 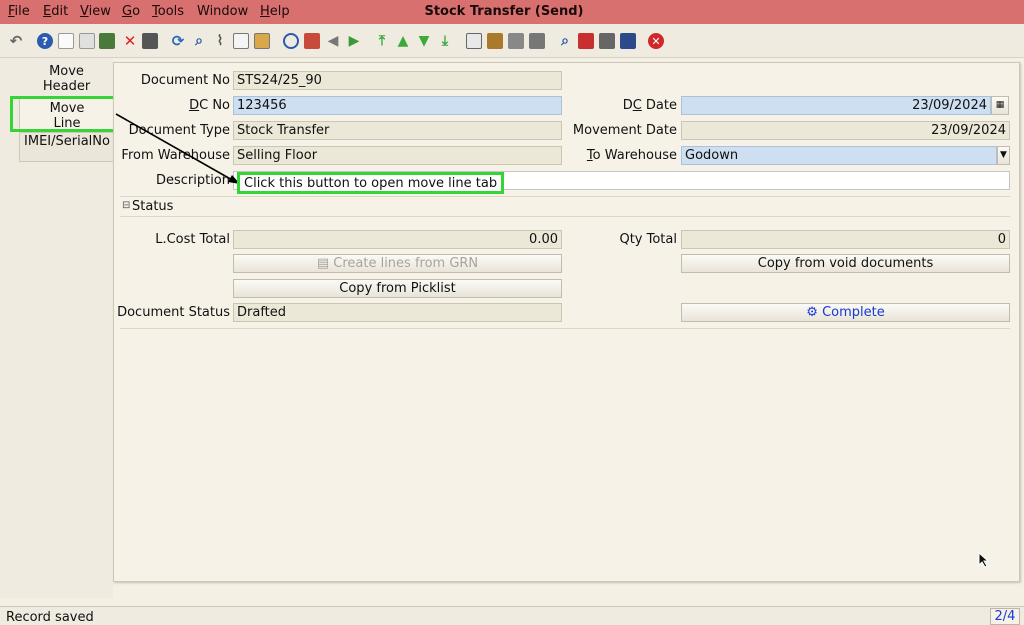 What do you see at coordinates (371, 183) in the screenshot?
I see `annotation-tooltip: Click this button to open move line tab` at bounding box center [371, 183].